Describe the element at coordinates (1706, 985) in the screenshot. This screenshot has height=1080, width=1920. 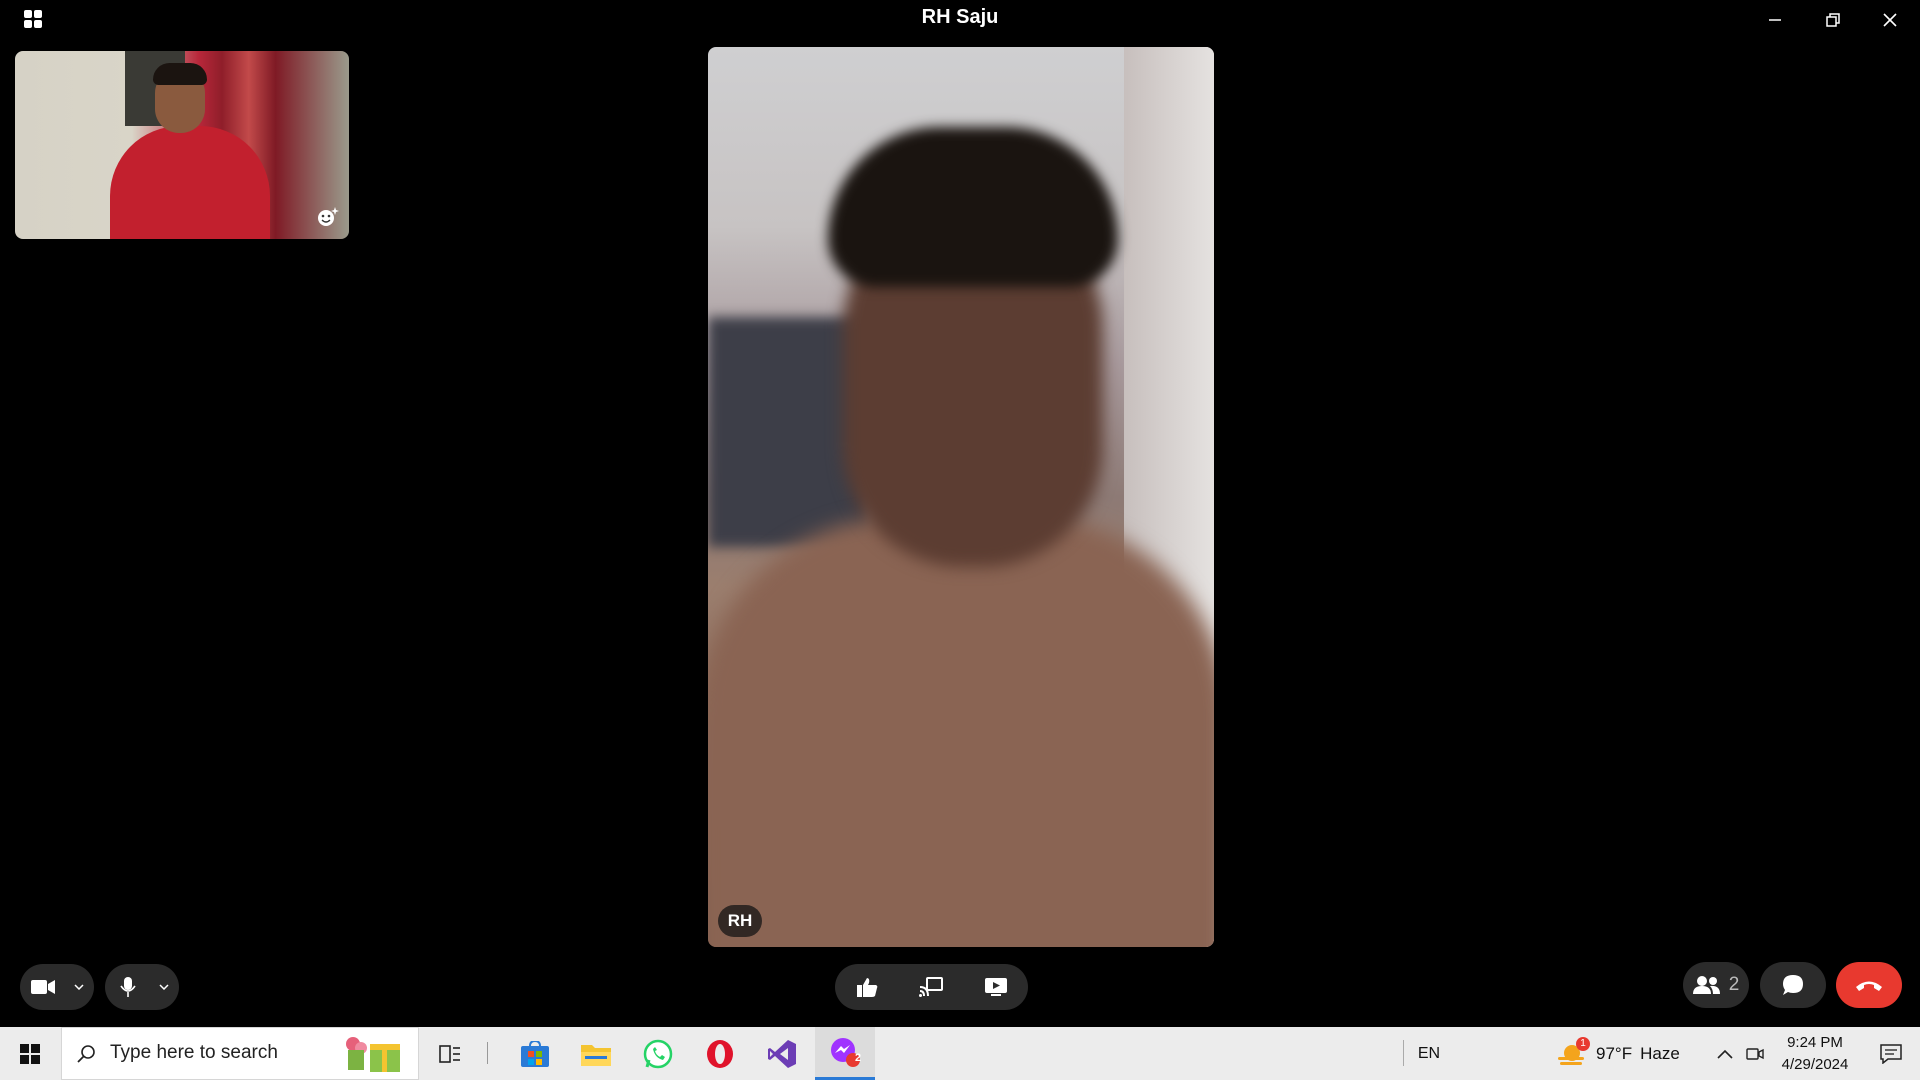
I see `people-icon` at that location.